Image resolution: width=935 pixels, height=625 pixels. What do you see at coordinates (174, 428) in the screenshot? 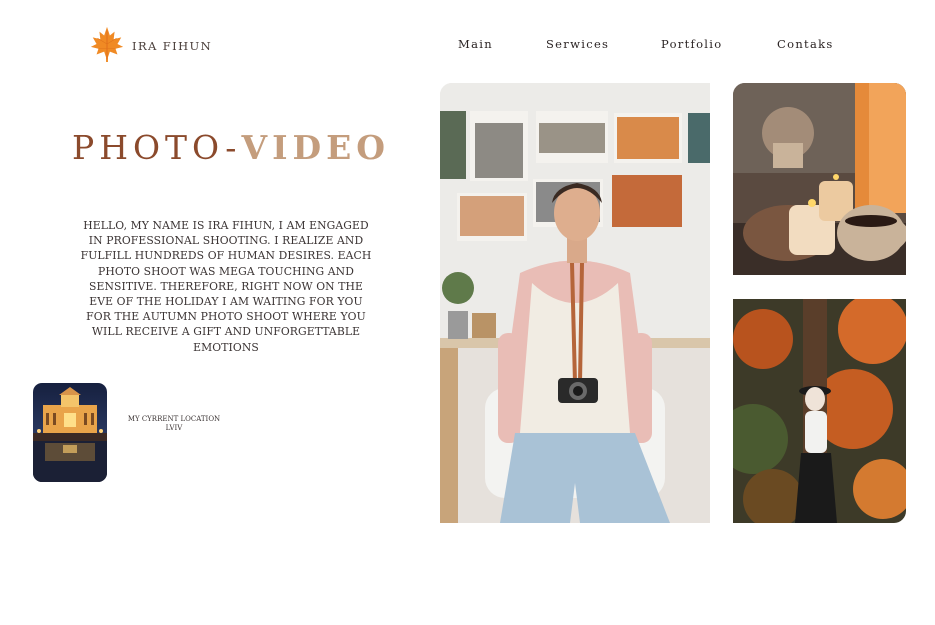
I see `location-city: LVIV` at bounding box center [174, 428].